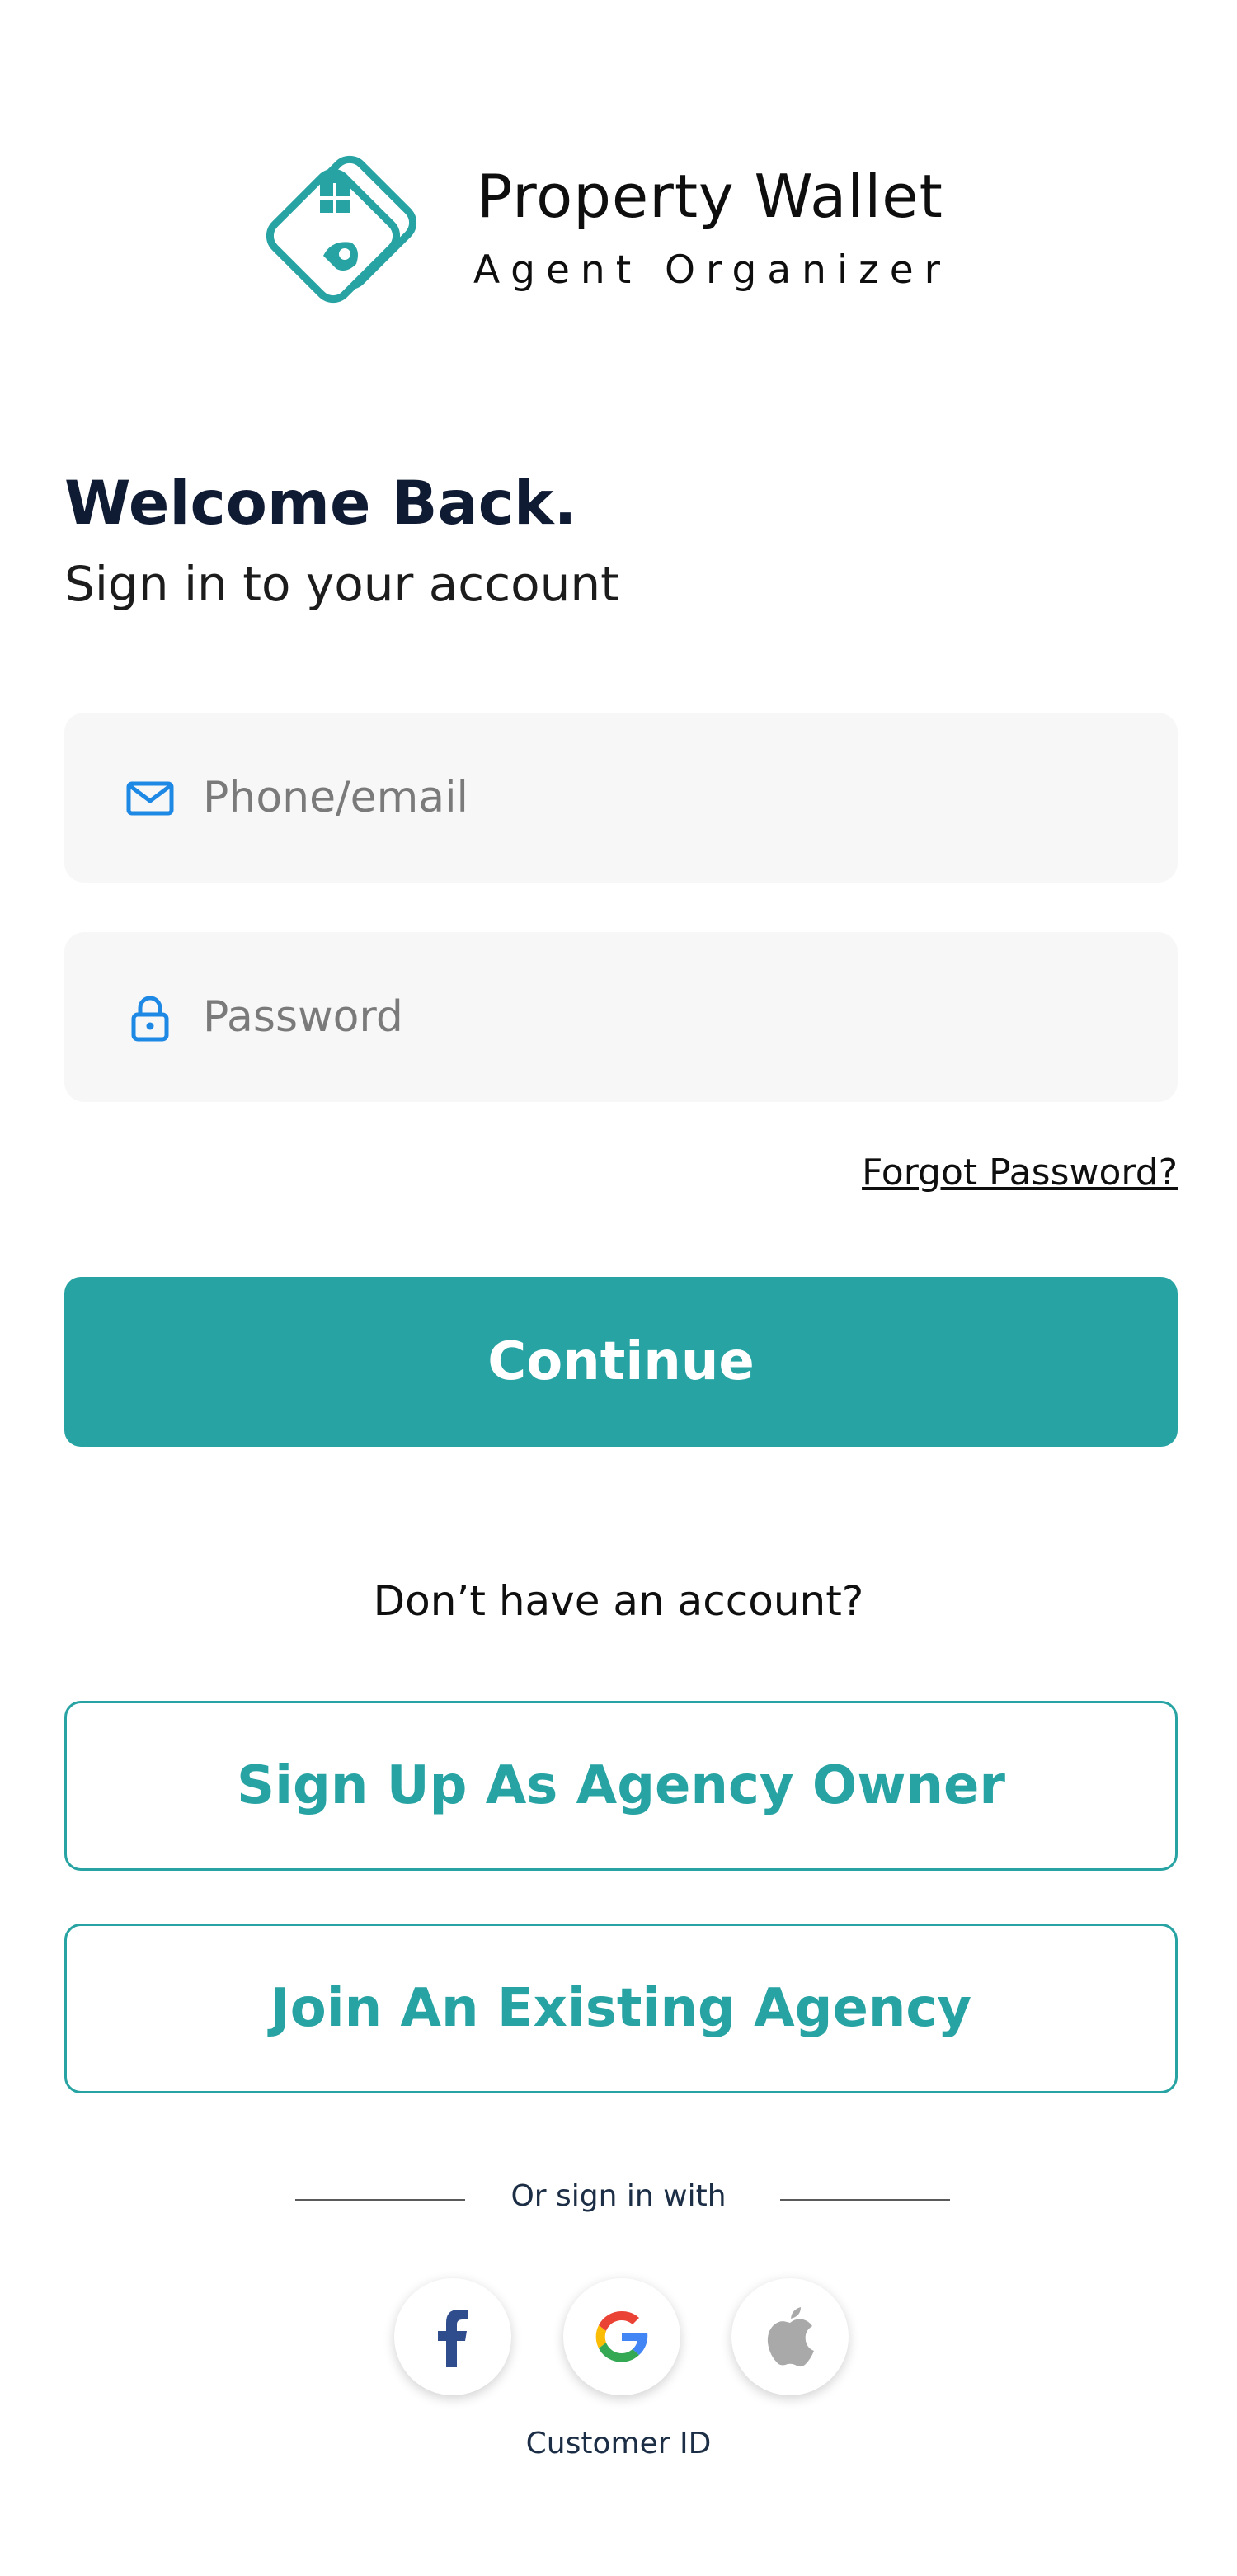 This screenshot has width=1237, height=2576. Describe the element at coordinates (621, 1786) in the screenshot. I see `sign-up-agency-owner-button: Sign Up As Agency Owner` at that location.